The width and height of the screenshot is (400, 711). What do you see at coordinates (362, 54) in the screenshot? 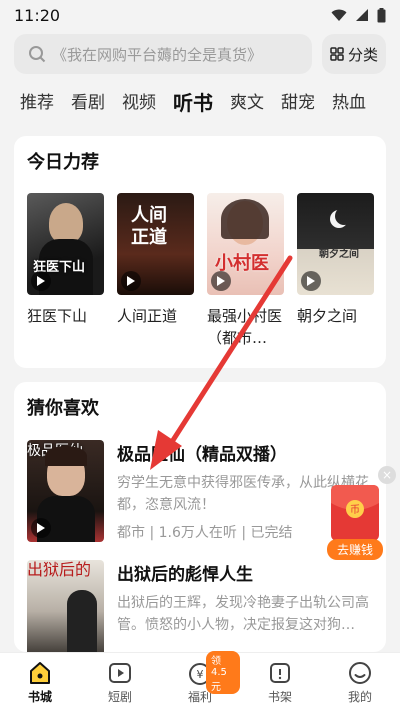
I see `category-label: 分类` at bounding box center [362, 54].